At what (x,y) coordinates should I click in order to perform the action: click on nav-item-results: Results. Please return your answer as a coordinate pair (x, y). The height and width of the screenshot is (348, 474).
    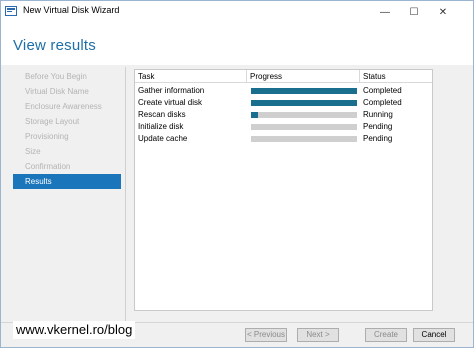
    Looking at the image, I should click on (67, 181).